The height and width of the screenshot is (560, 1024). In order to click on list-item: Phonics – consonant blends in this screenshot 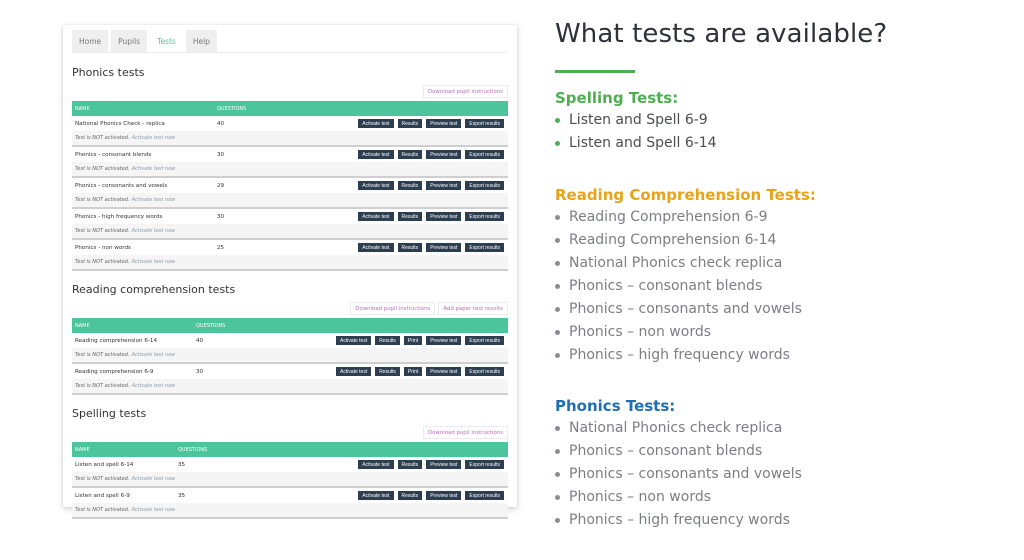, I will do `click(775, 286)`.